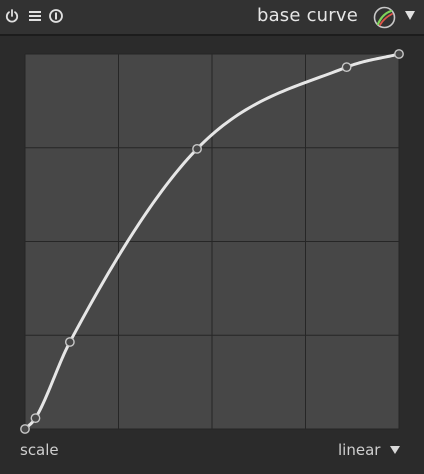  I want to click on interpolation-mode-label: linear, so click(359, 450).